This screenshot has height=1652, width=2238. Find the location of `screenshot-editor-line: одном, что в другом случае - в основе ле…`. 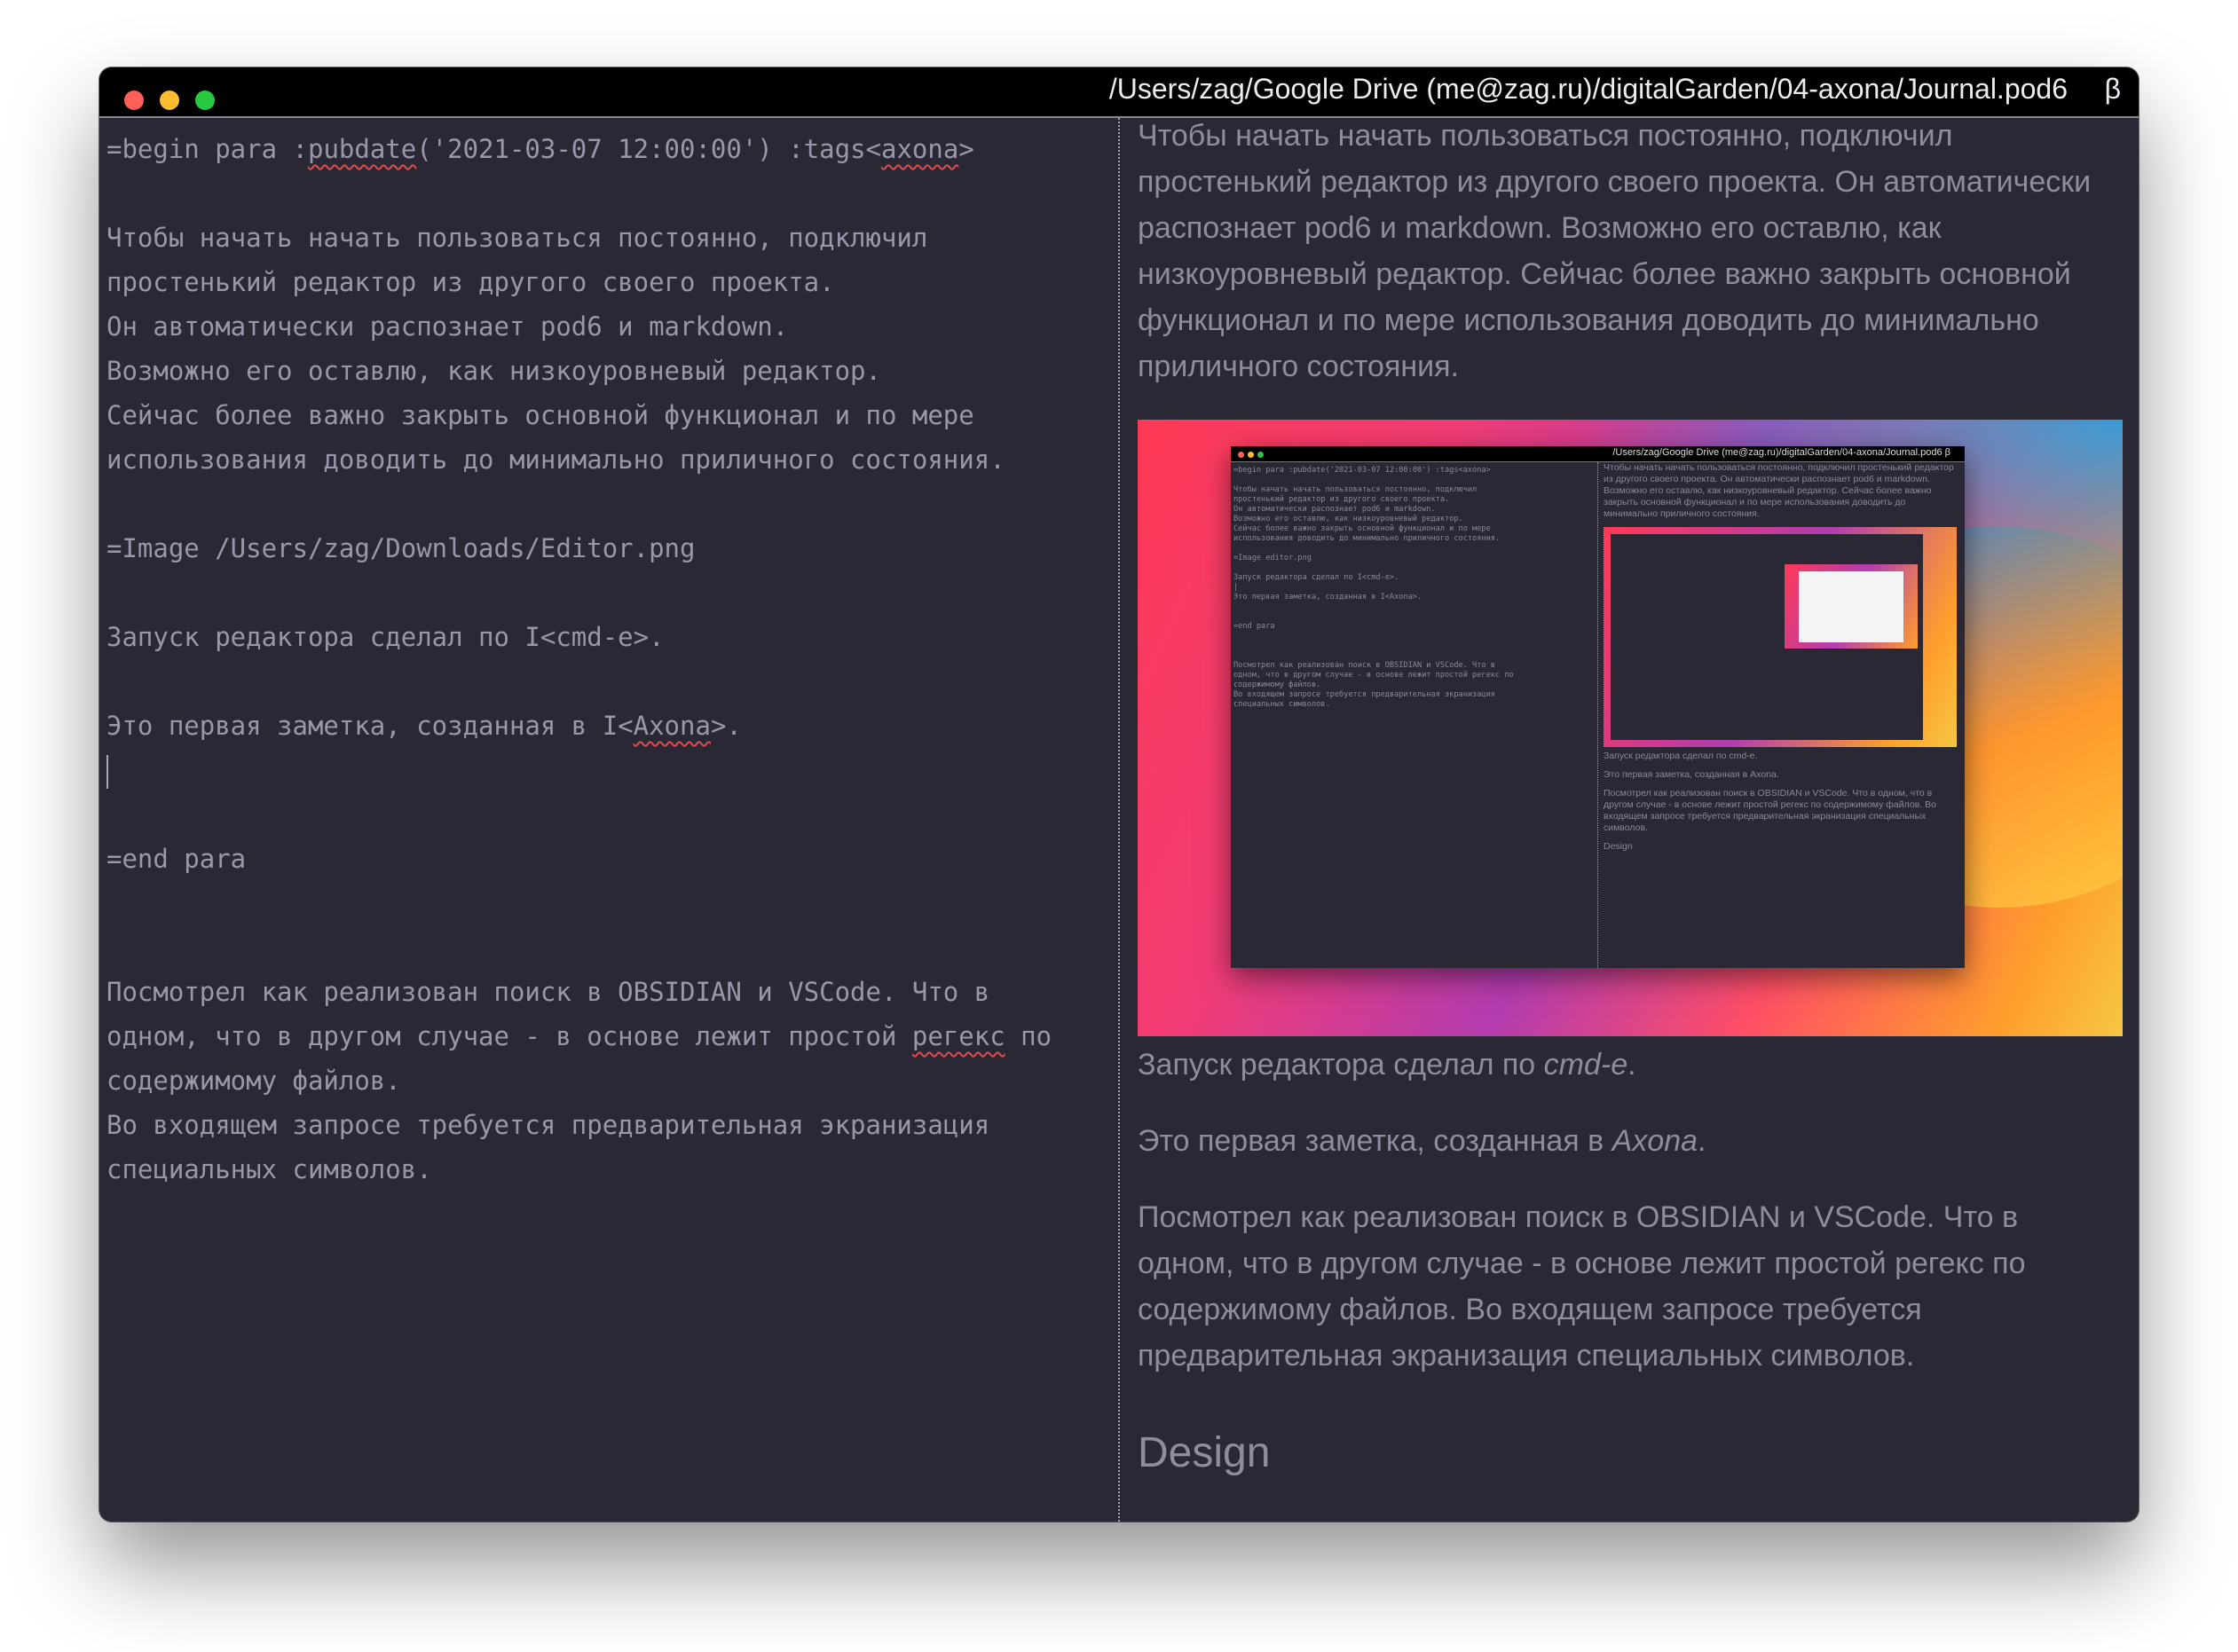

screenshot-editor-line: одном, что в другом случае - в основе ле… is located at coordinates (1373, 675).